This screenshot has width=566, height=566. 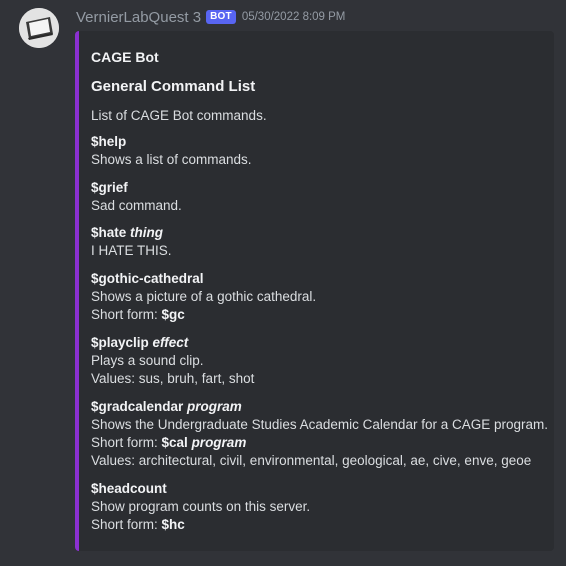 I want to click on field-value: Shows a picture of a gothic cathedral., so click(x=204, y=296).